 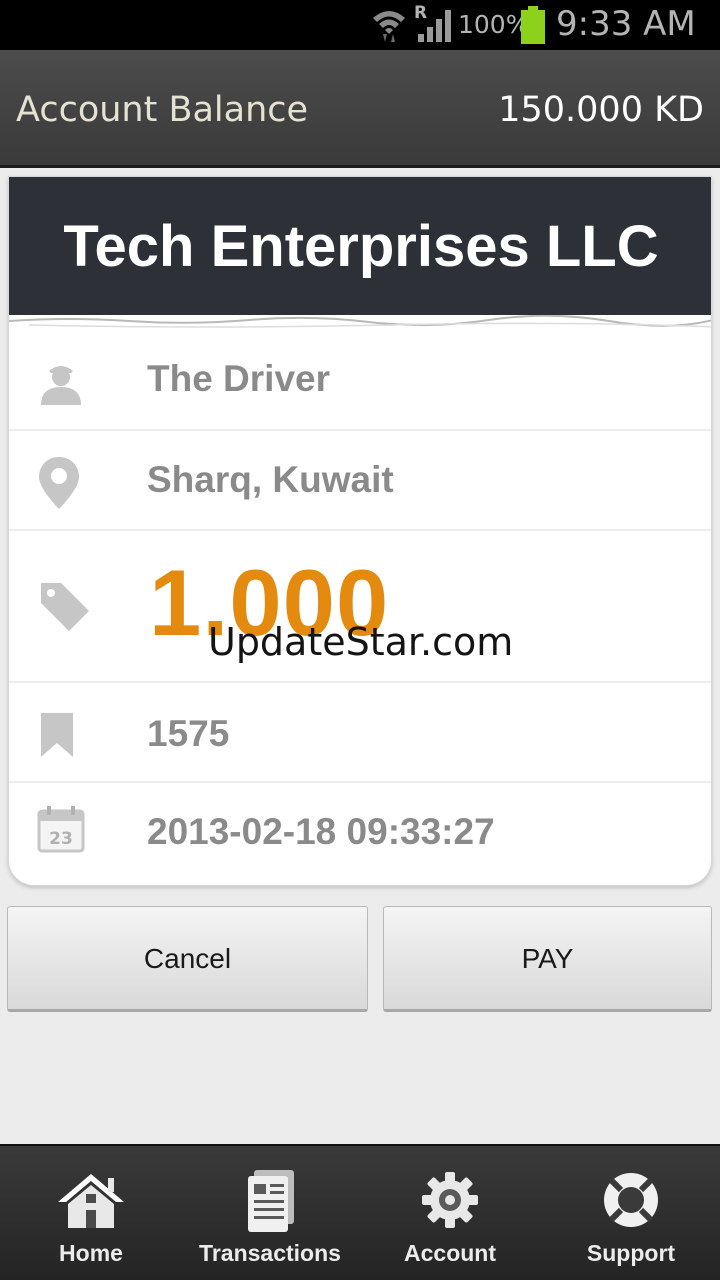 What do you see at coordinates (450, 1253) in the screenshot?
I see `nav-label-account: Account` at bounding box center [450, 1253].